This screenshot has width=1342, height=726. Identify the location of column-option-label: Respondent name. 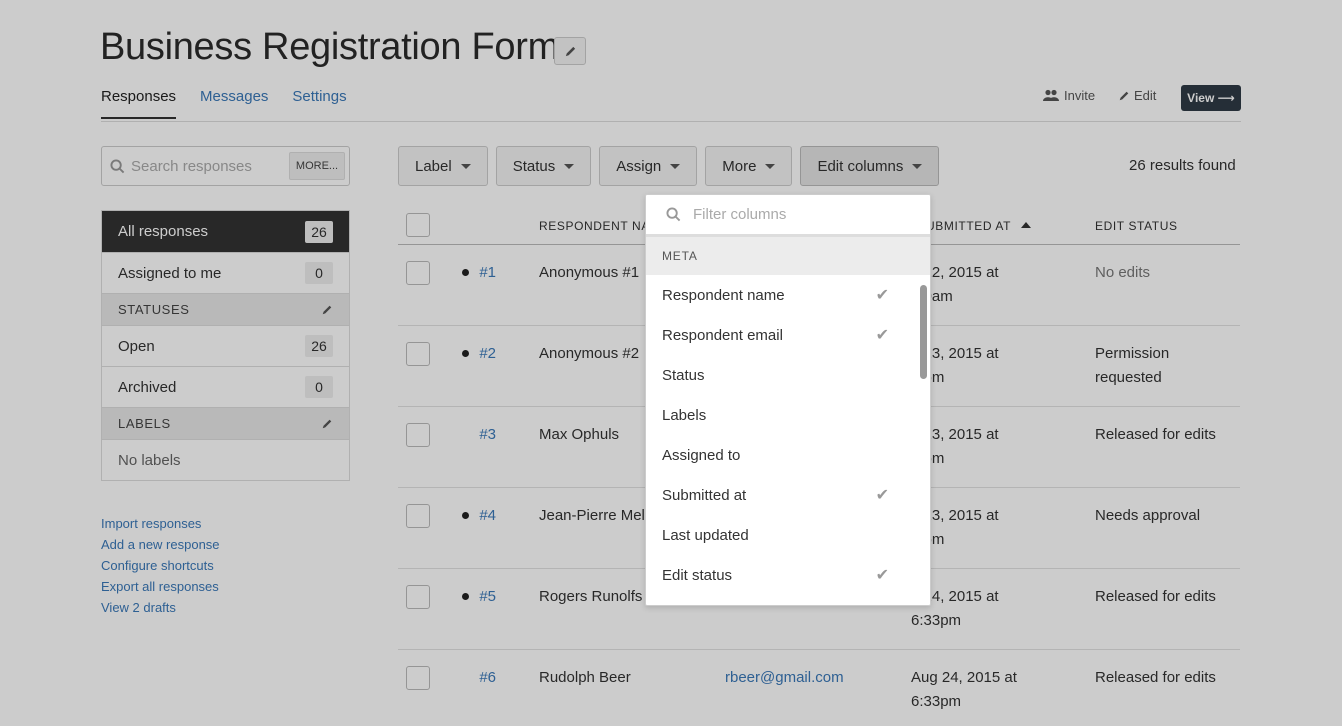
(723, 295).